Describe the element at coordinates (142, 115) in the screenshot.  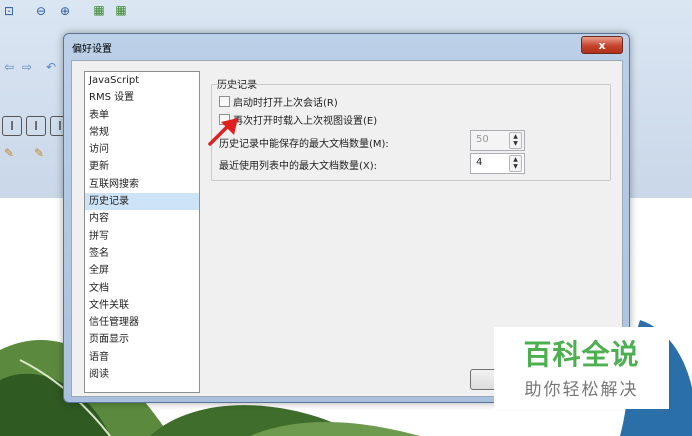
I see `category-item: 表单` at that location.